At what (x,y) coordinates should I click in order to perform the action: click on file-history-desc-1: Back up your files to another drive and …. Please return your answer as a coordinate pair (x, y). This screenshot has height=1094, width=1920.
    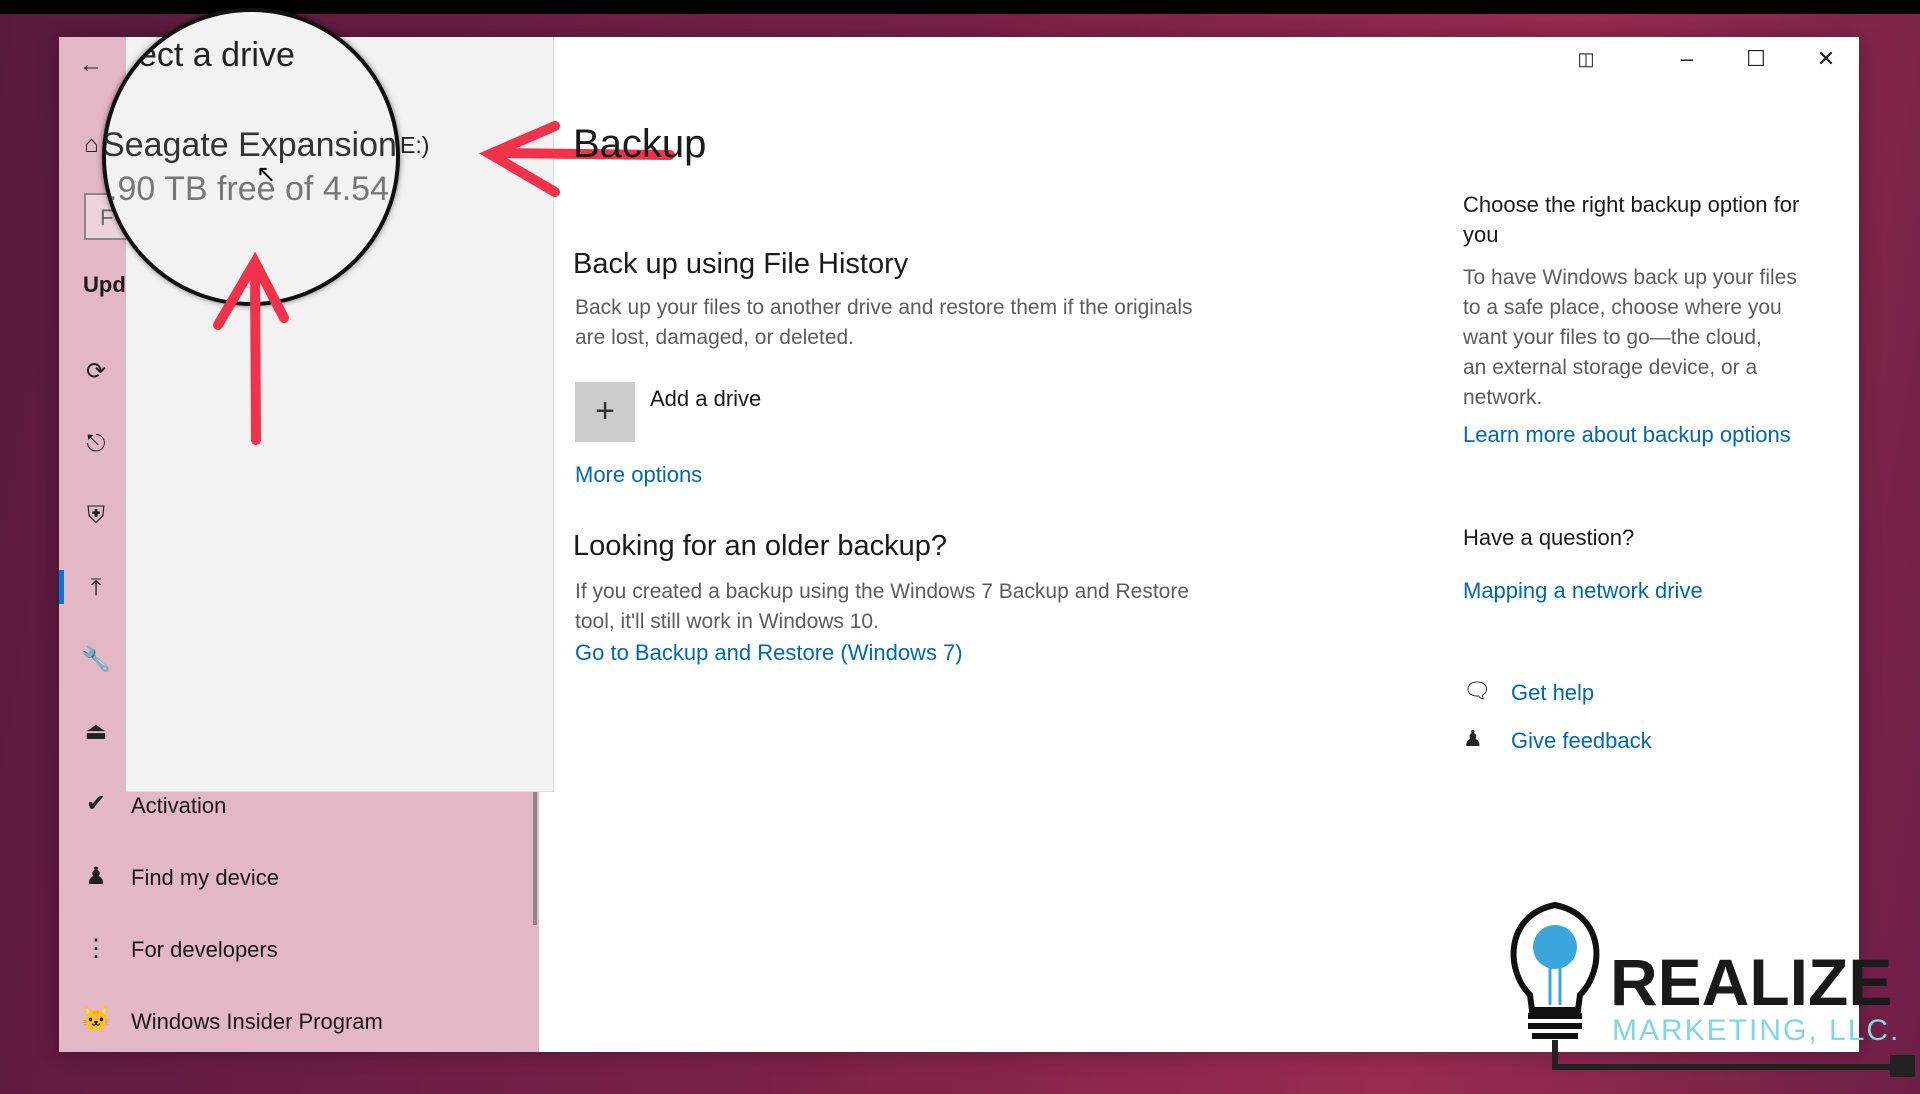
    Looking at the image, I should click on (884, 307).